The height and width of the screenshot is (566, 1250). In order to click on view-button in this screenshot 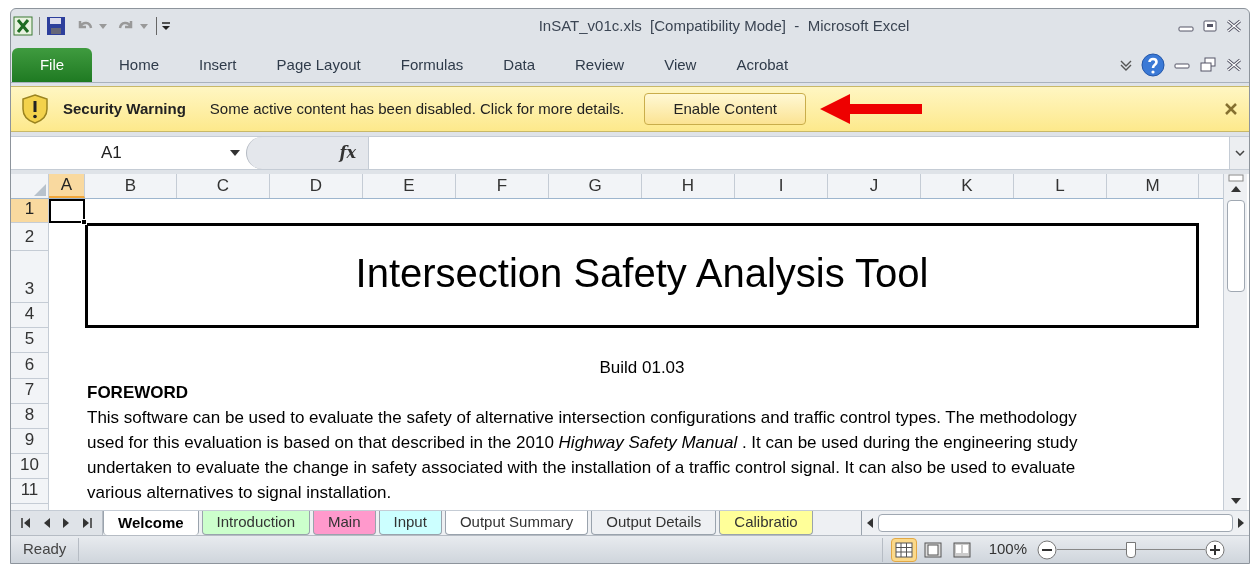, I will do `click(903, 549)`.